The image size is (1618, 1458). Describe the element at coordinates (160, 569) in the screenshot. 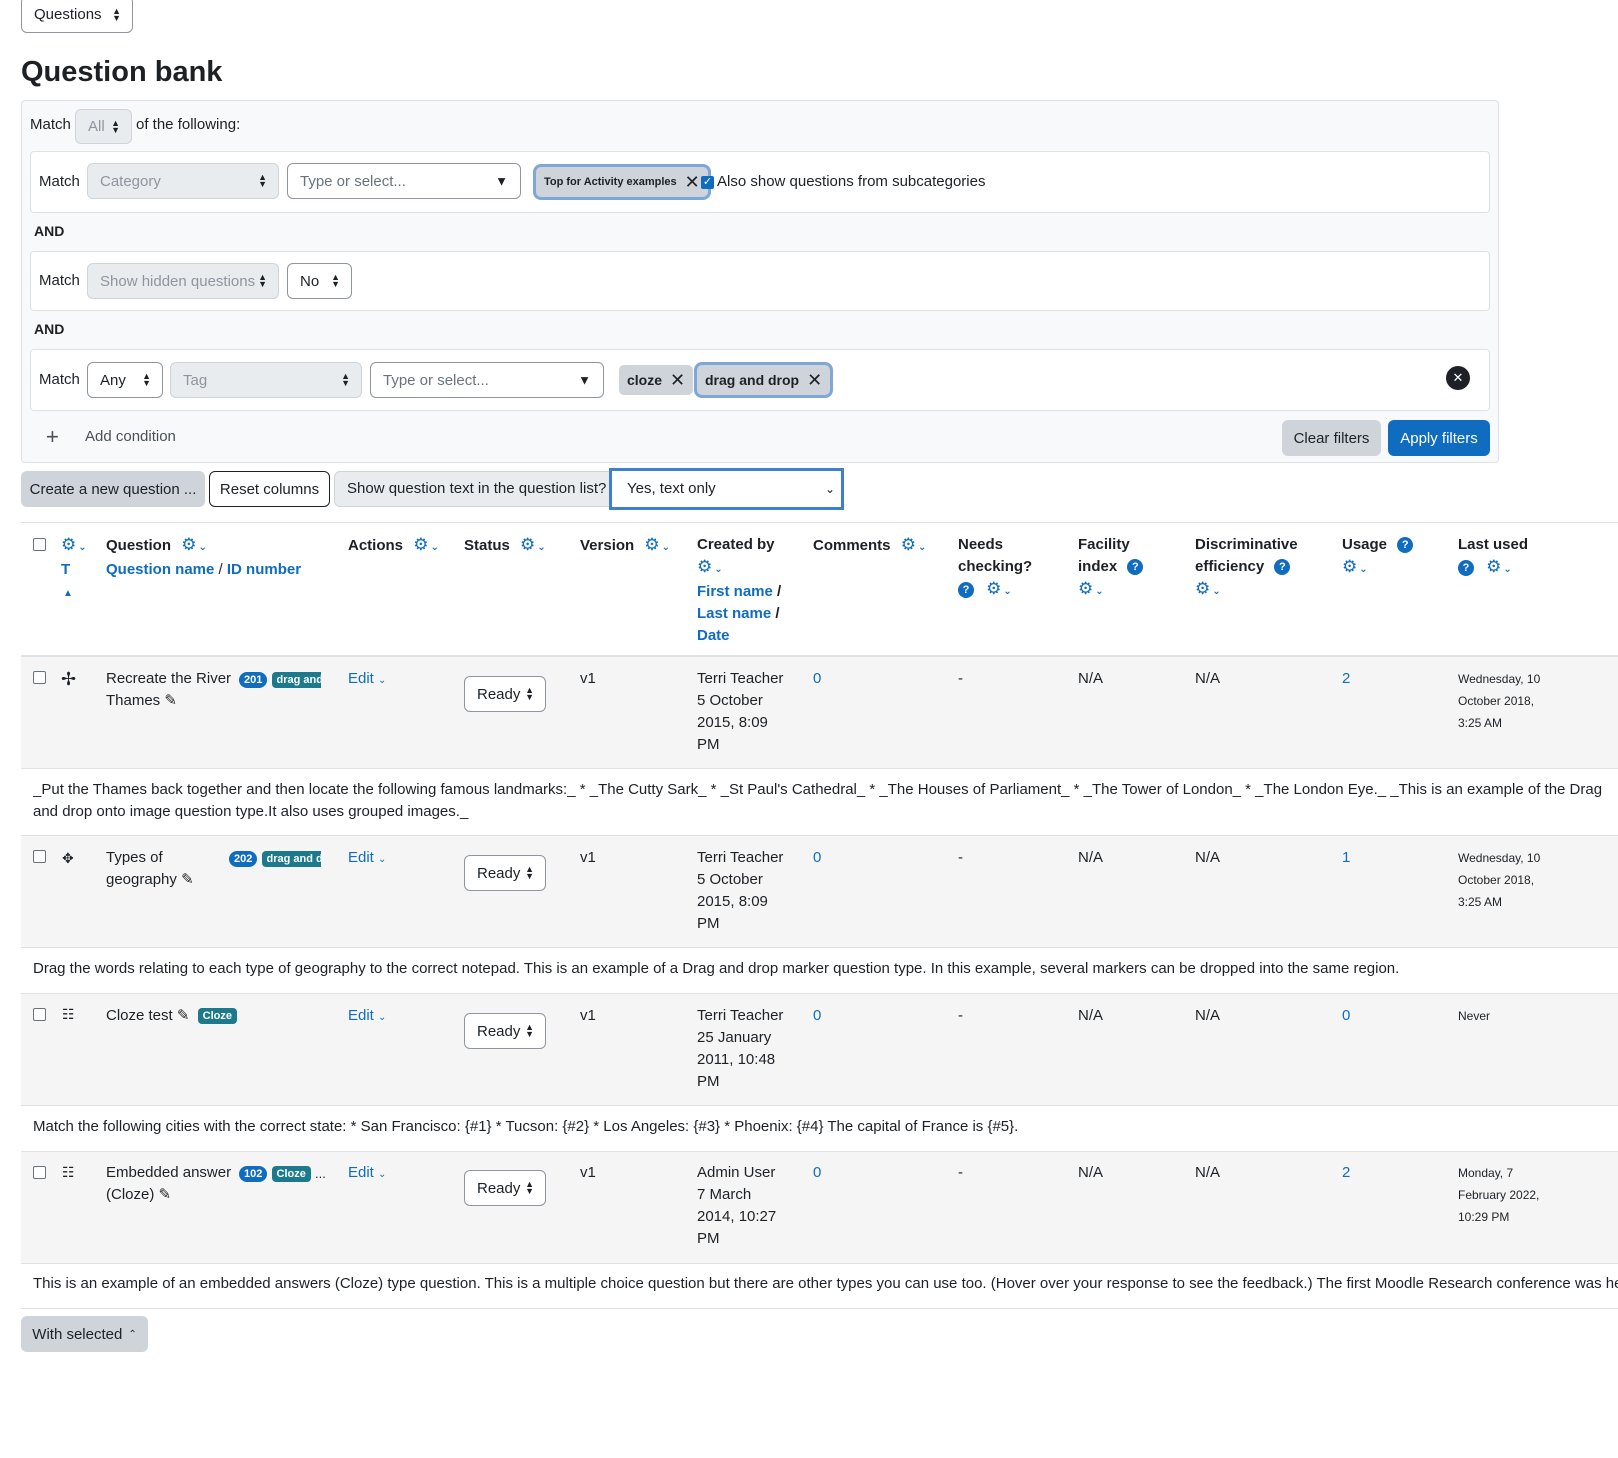

I see `sort-question-name-link: Question name` at that location.